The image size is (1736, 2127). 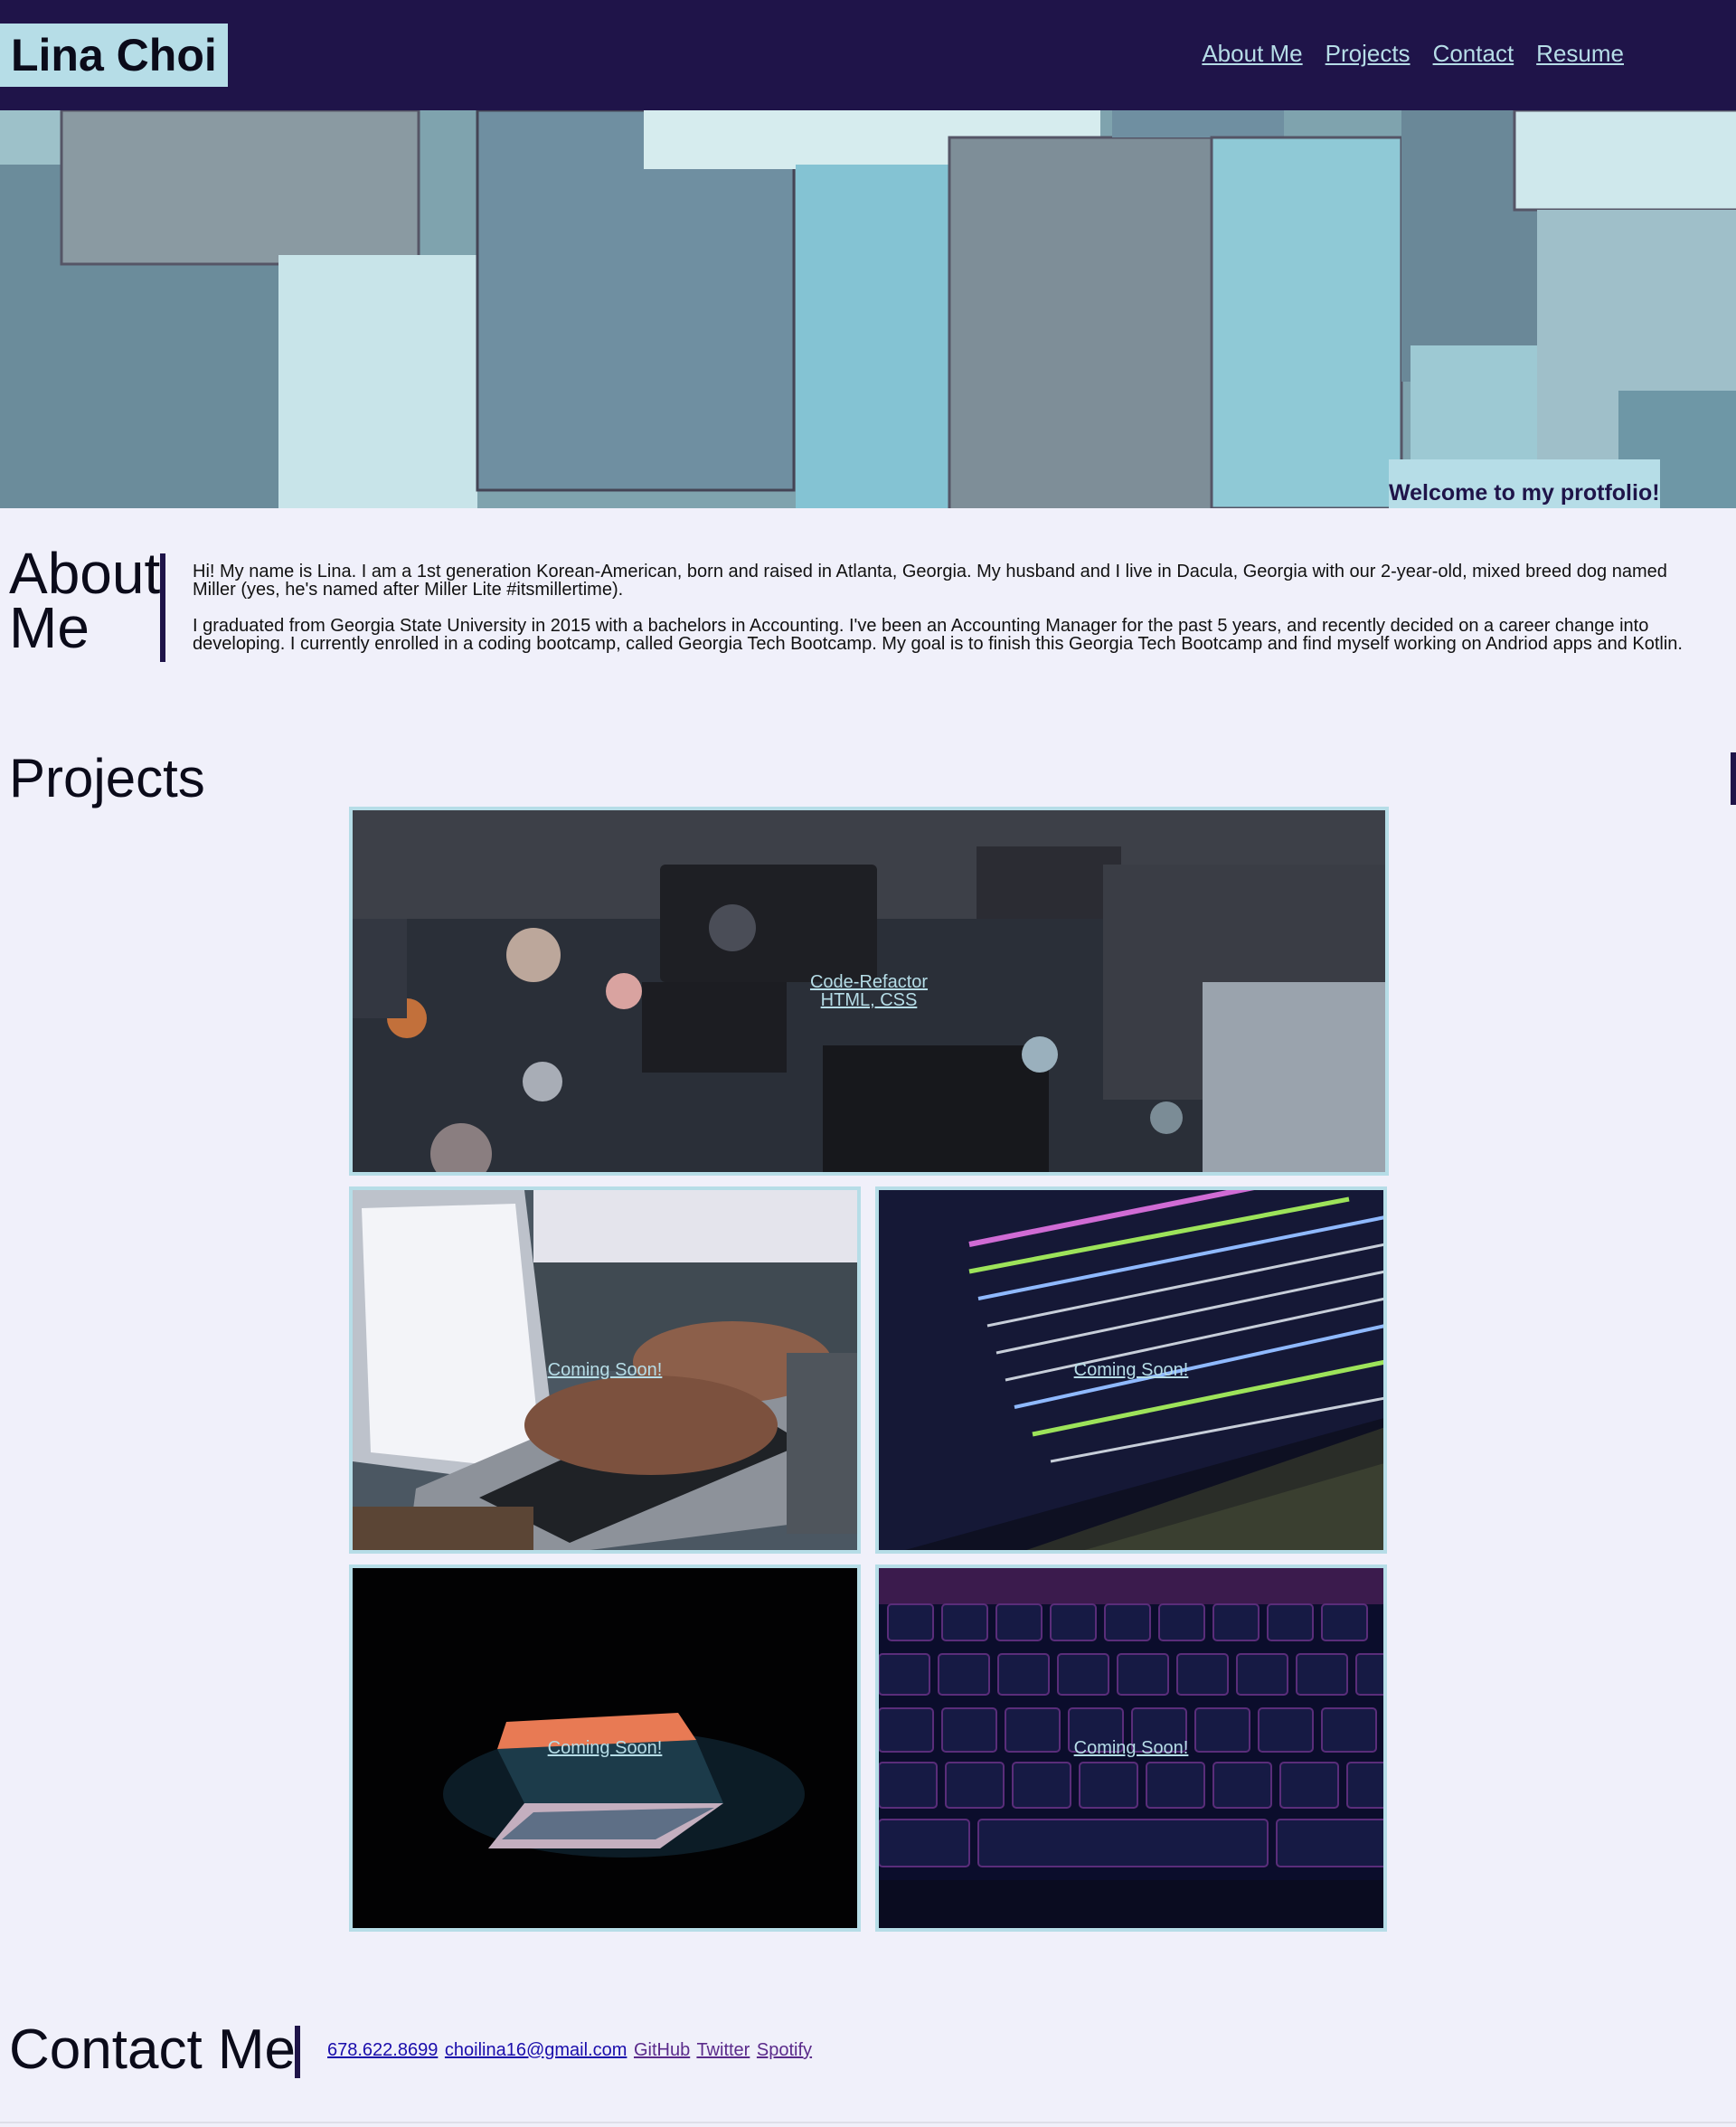 What do you see at coordinates (114, 56) in the screenshot?
I see `site-title: Lina Choi` at bounding box center [114, 56].